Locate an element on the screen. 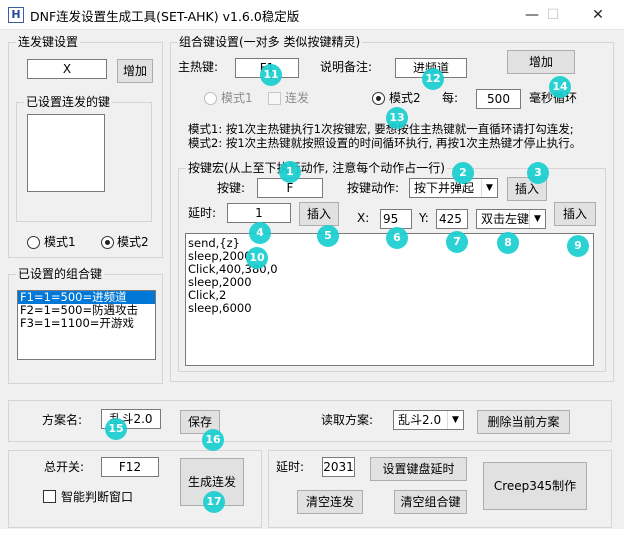  credit-button: Creep345制作 is located at coordinates (535, 486).